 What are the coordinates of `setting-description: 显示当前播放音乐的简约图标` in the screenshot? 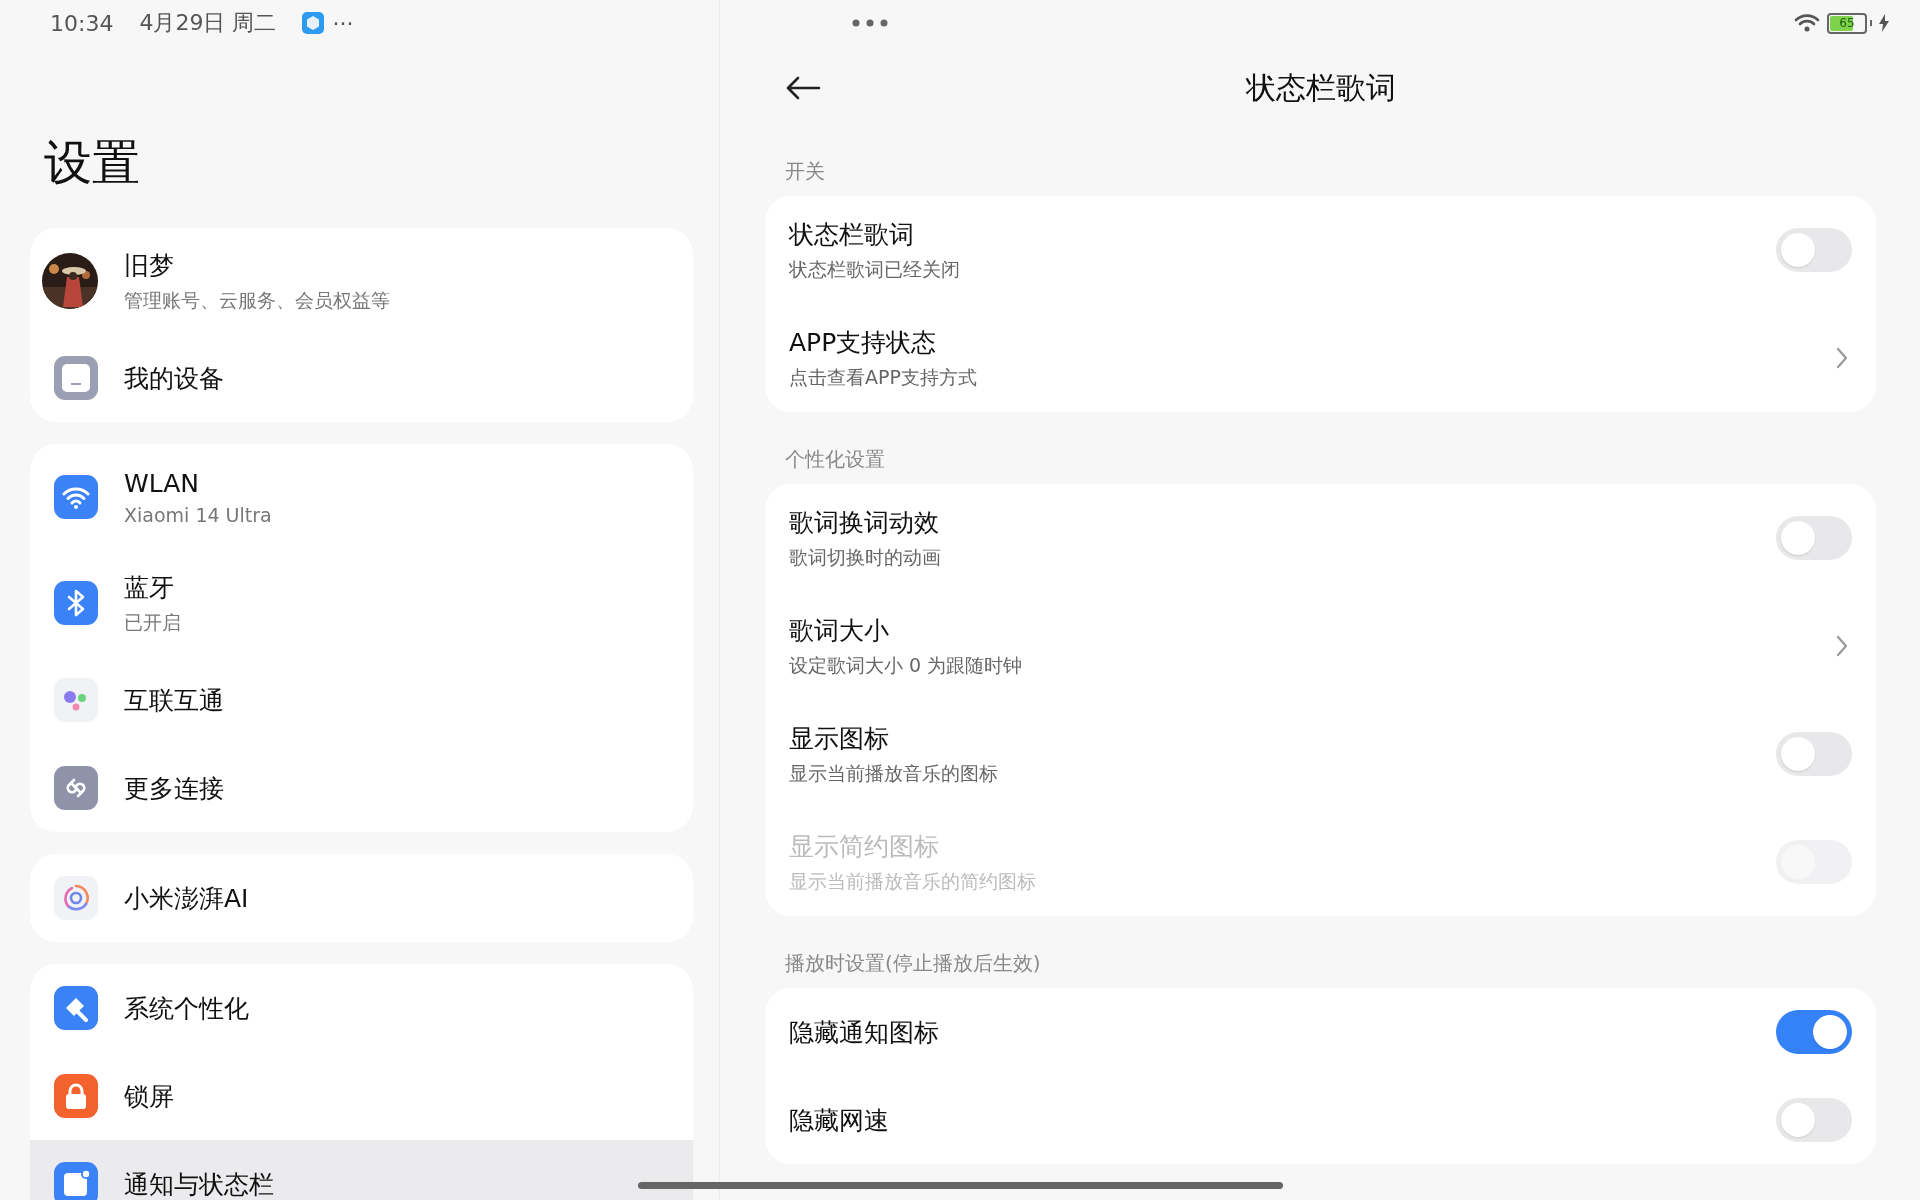 It's located at (913, 881).